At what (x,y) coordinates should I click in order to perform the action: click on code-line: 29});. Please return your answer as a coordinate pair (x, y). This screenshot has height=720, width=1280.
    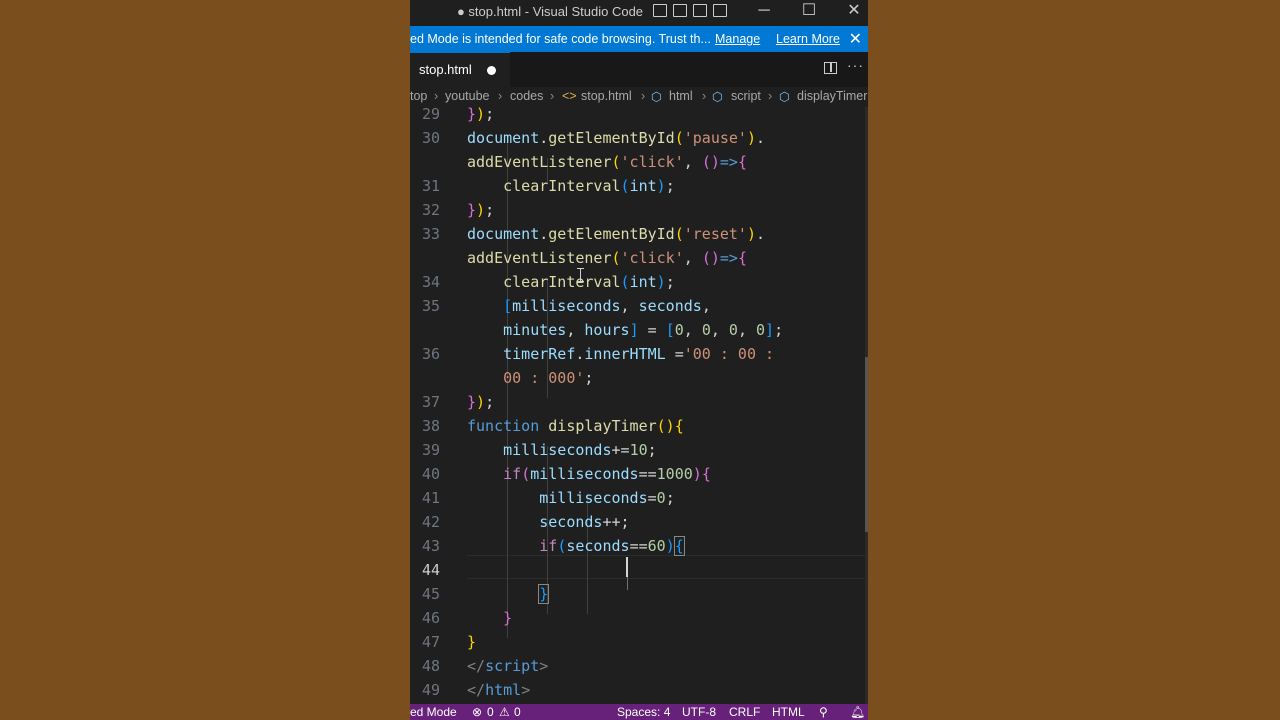
    Looking at the image, I should click on (639, 114).